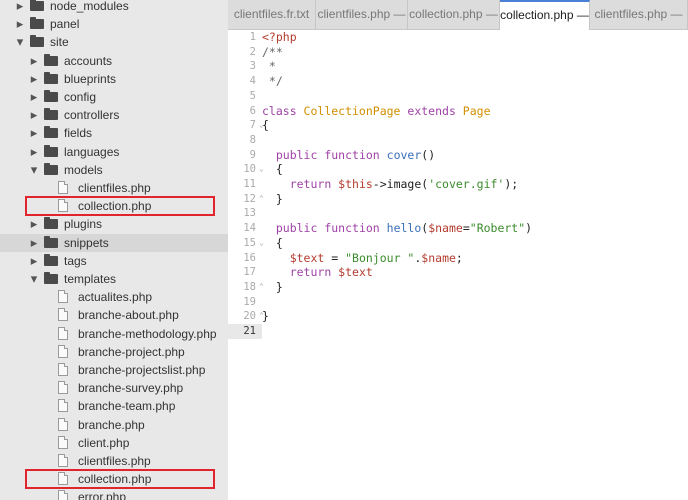  What do you see at coordinates (114, 242) in the screenshot?
I see `tree-folder: ▸ snippets` at bounding box center [114, 242].